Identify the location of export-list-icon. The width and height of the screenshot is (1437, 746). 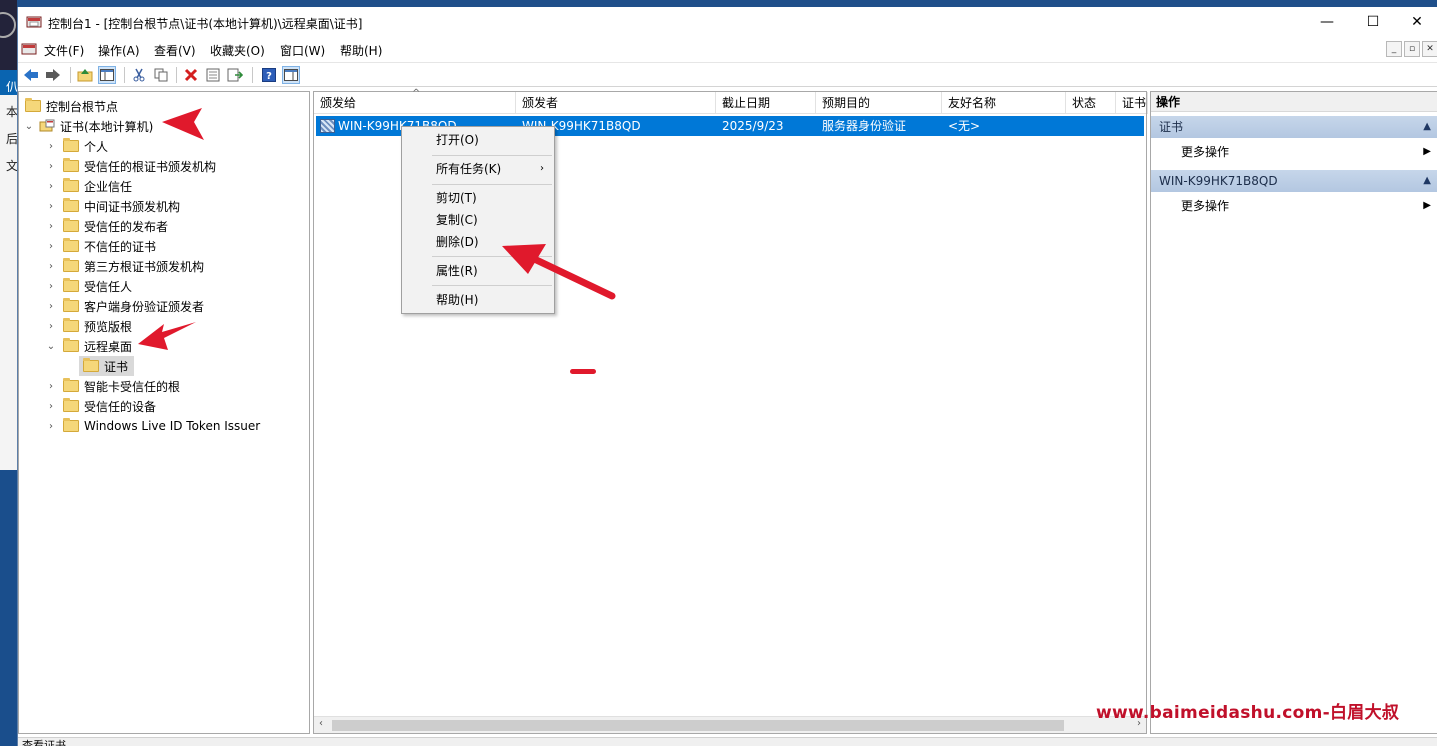
(235, 75).